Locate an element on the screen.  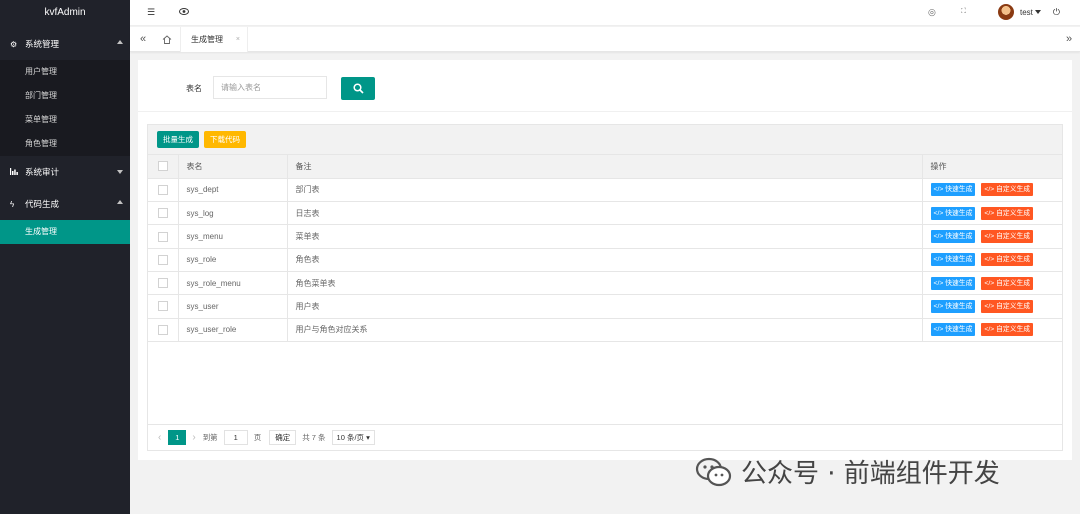
watermark-text: 公众号 · 前端组件开发 is located at coordinates (870, 474).